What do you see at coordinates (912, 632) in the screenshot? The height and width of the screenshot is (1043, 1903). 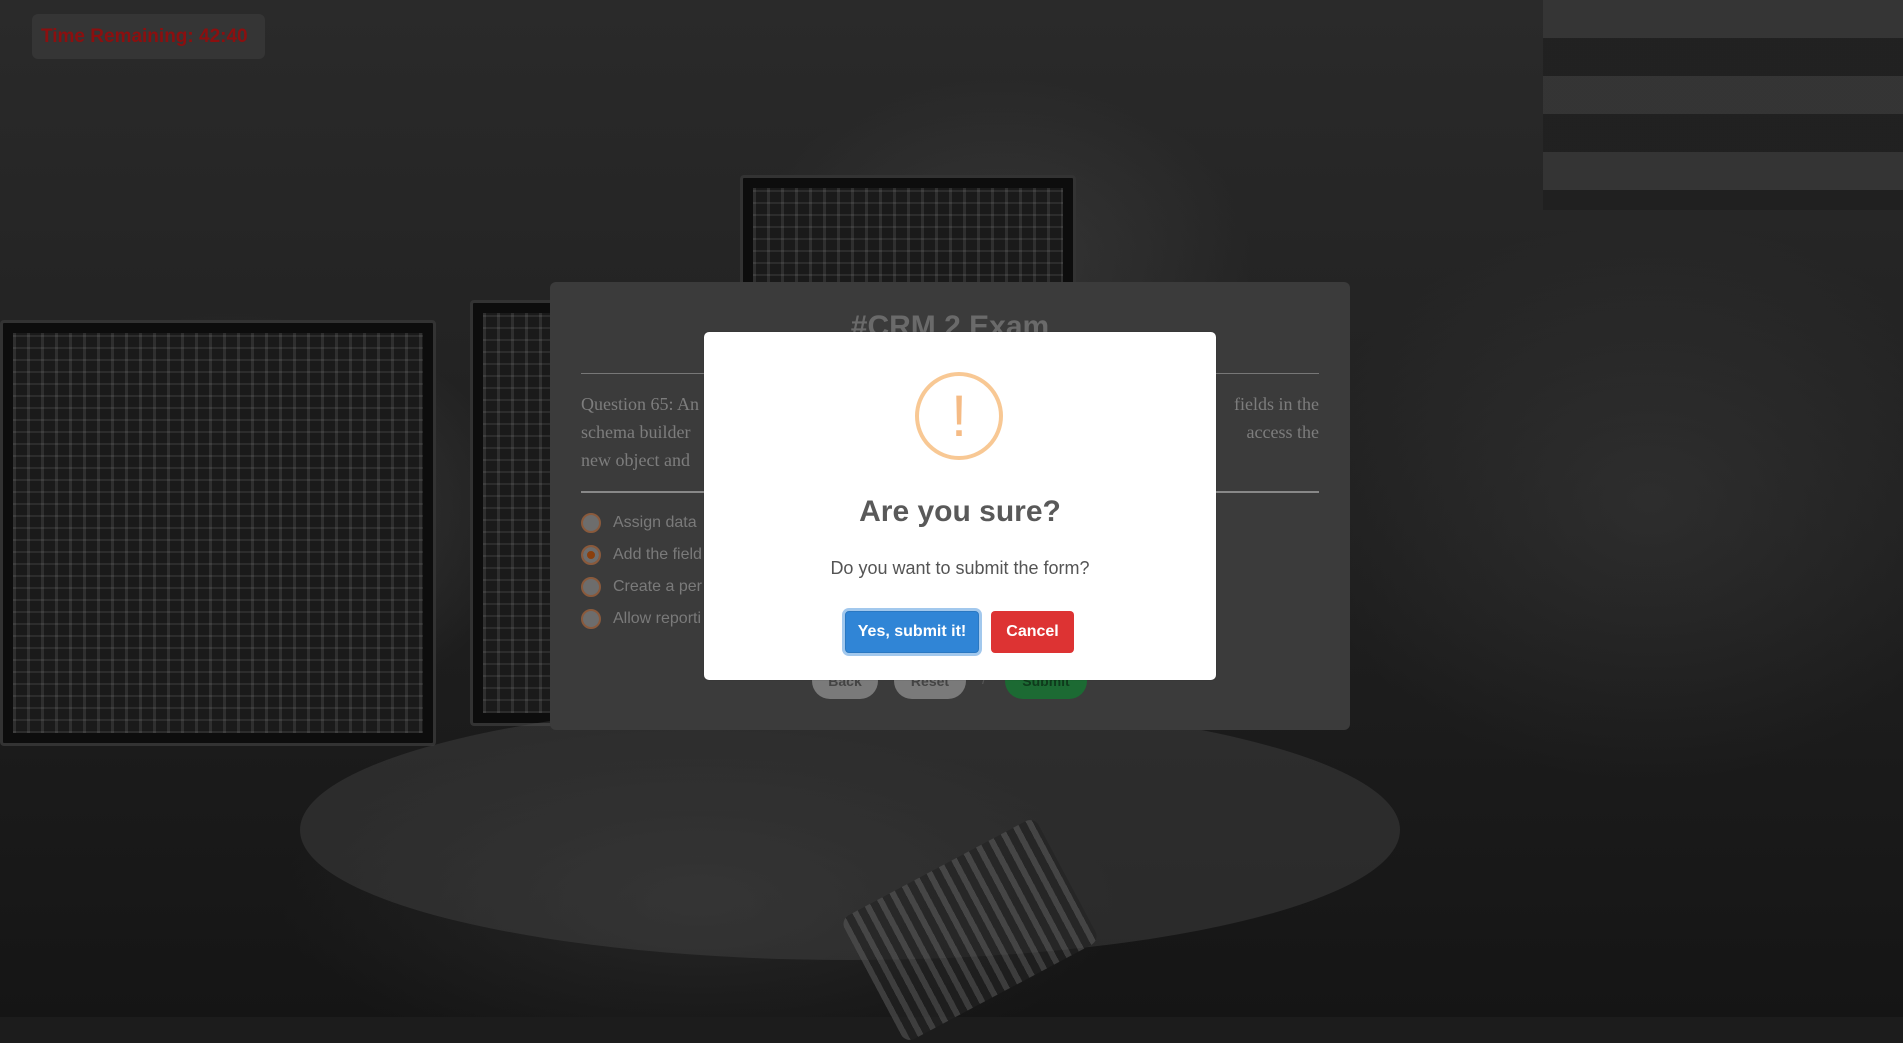 I see `confirm-submit-button: Yes, submit it!` at bounding box center [912, 632].